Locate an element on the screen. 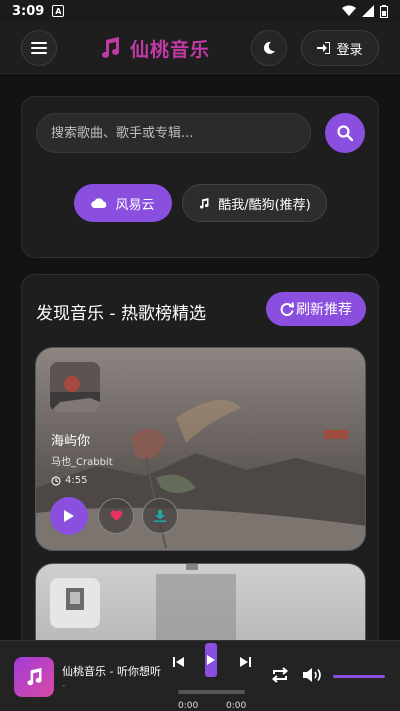 The image size is (400, 711). player-bar: 仙桃音乐 - 听你想听 - 0:00 0:00 is located at coordinates (200, 675).